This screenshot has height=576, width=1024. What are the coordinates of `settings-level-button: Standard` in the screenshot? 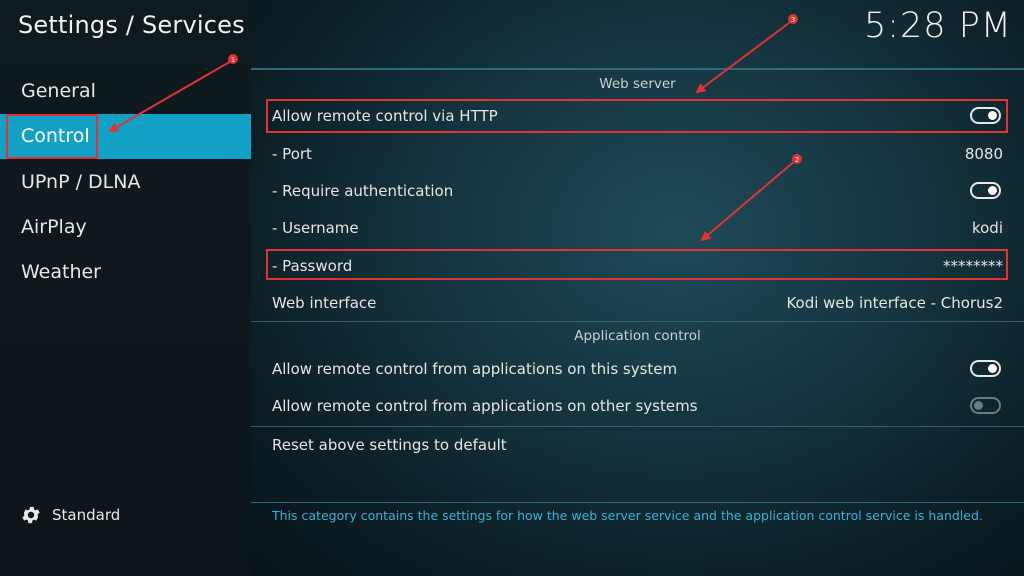 It's located at (70, 515).